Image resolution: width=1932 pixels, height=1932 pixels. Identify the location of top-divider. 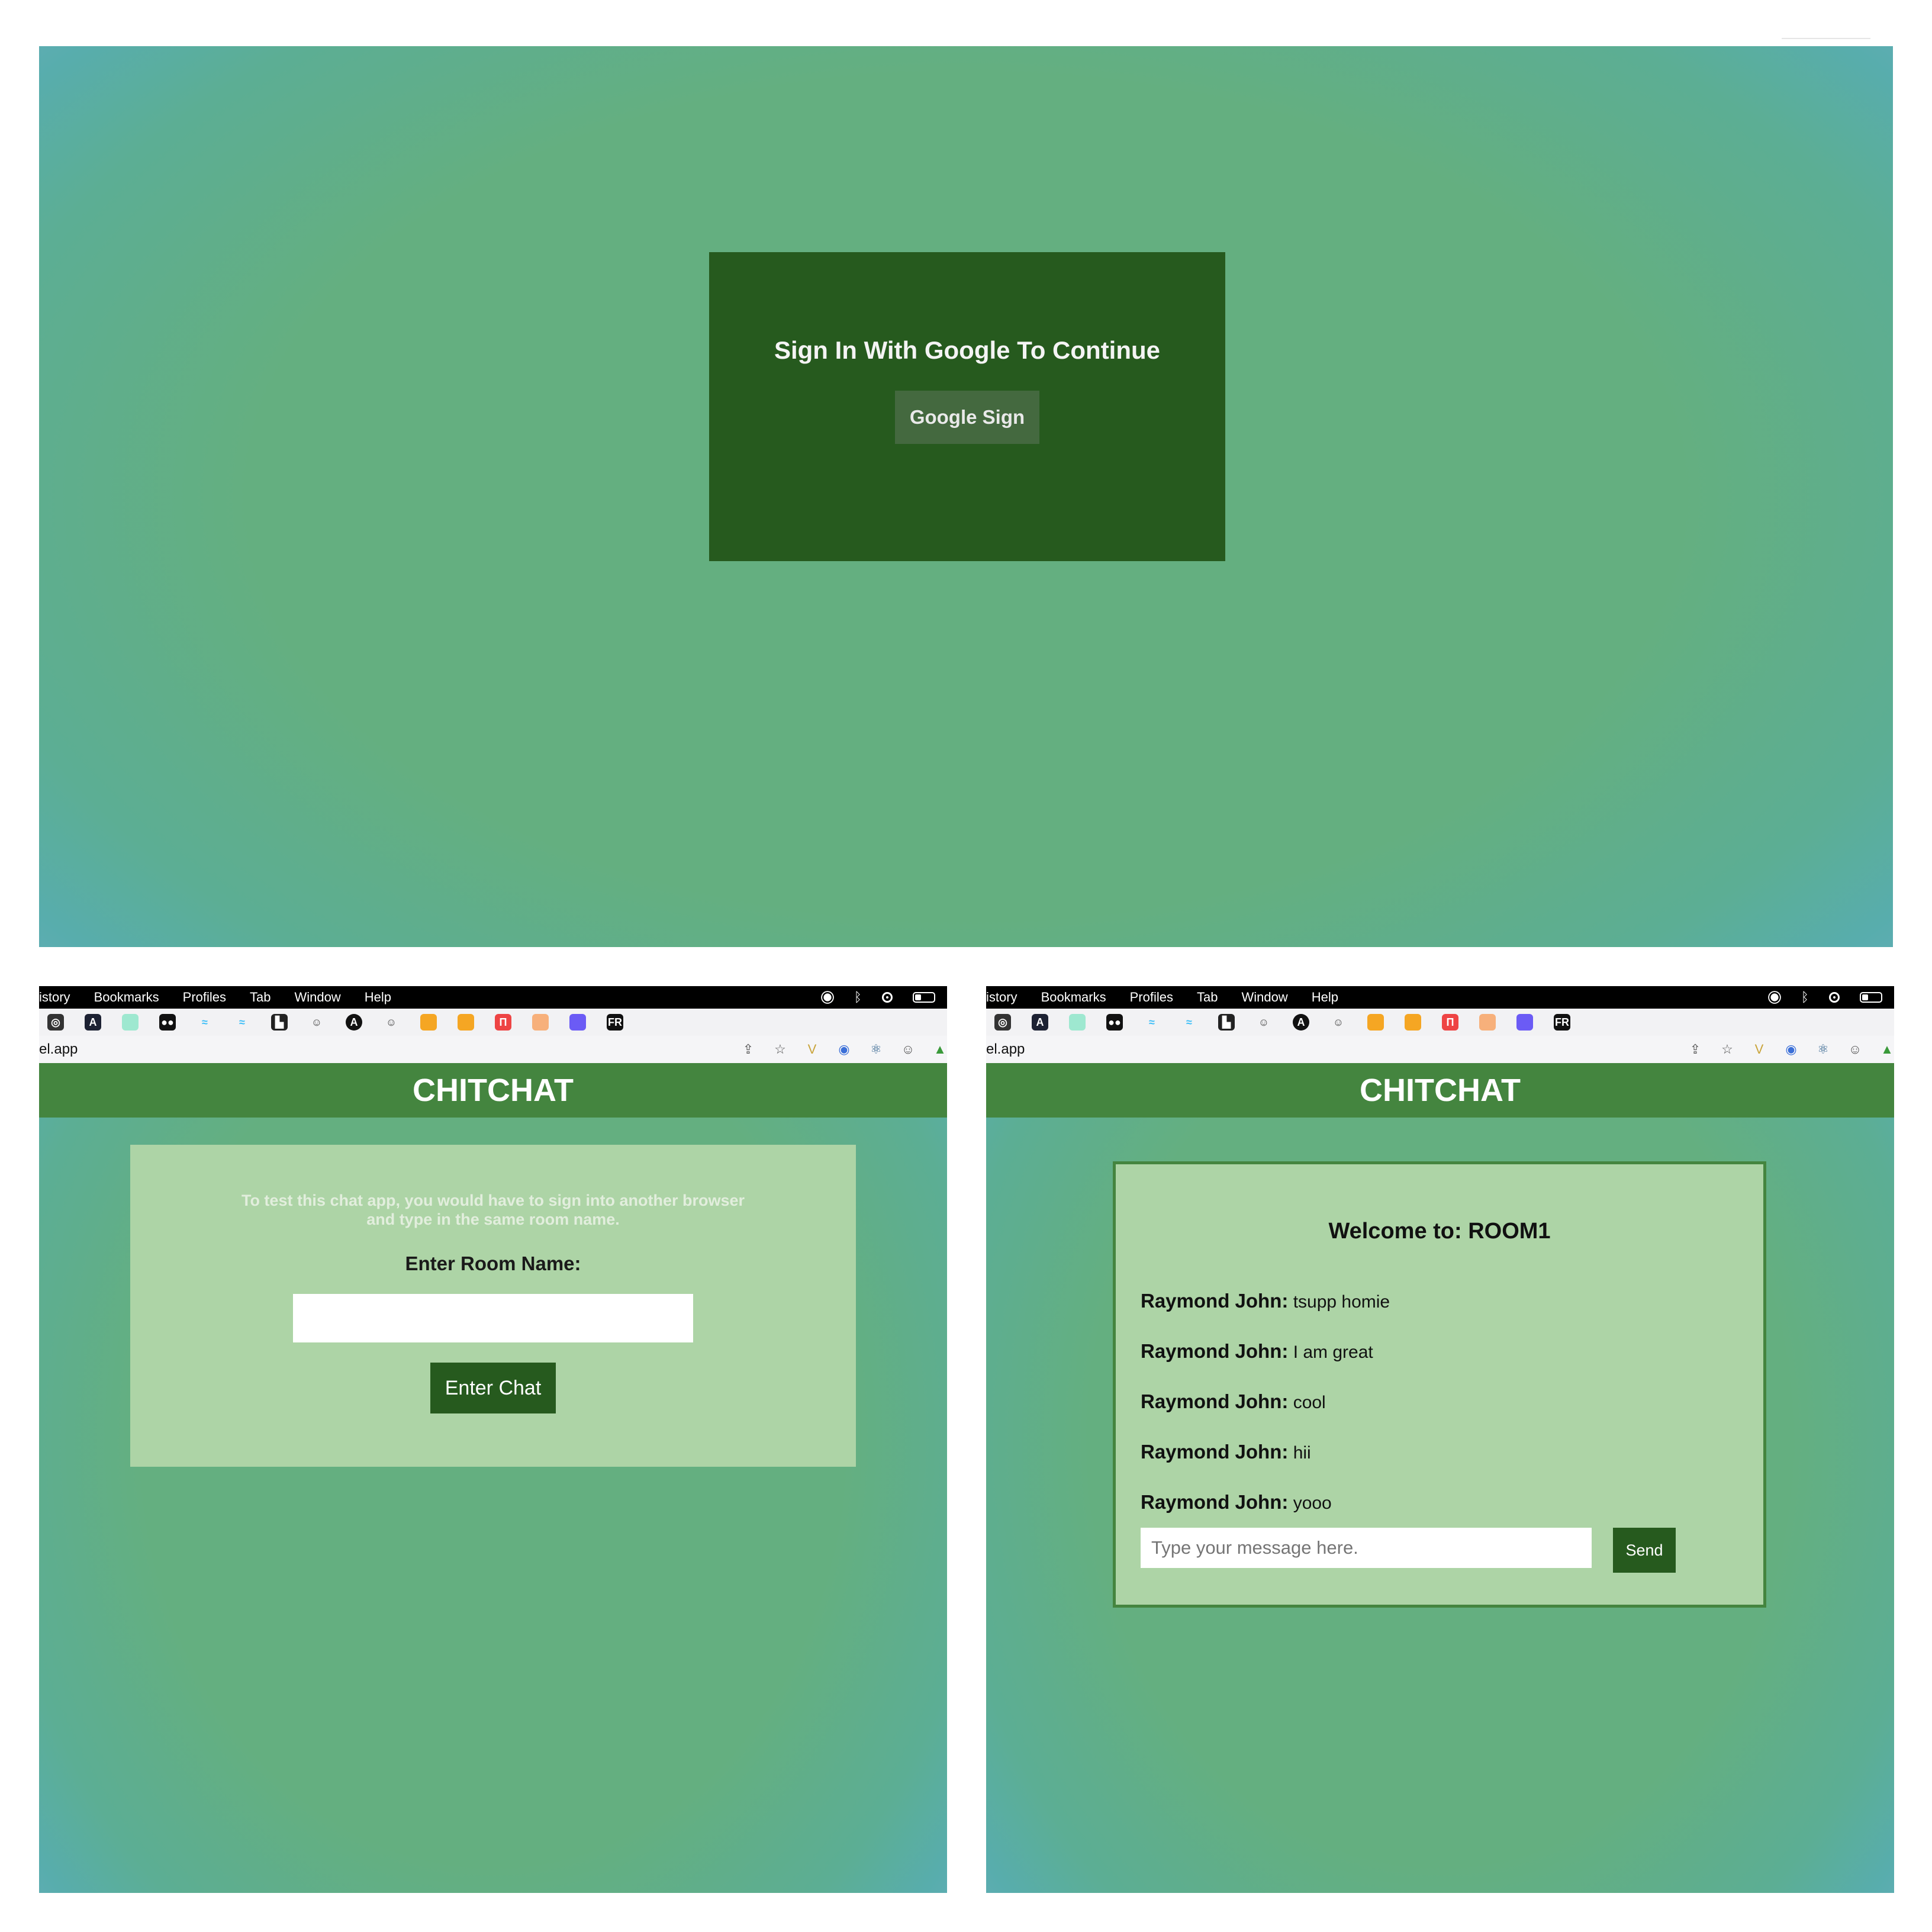
(1826, 38).